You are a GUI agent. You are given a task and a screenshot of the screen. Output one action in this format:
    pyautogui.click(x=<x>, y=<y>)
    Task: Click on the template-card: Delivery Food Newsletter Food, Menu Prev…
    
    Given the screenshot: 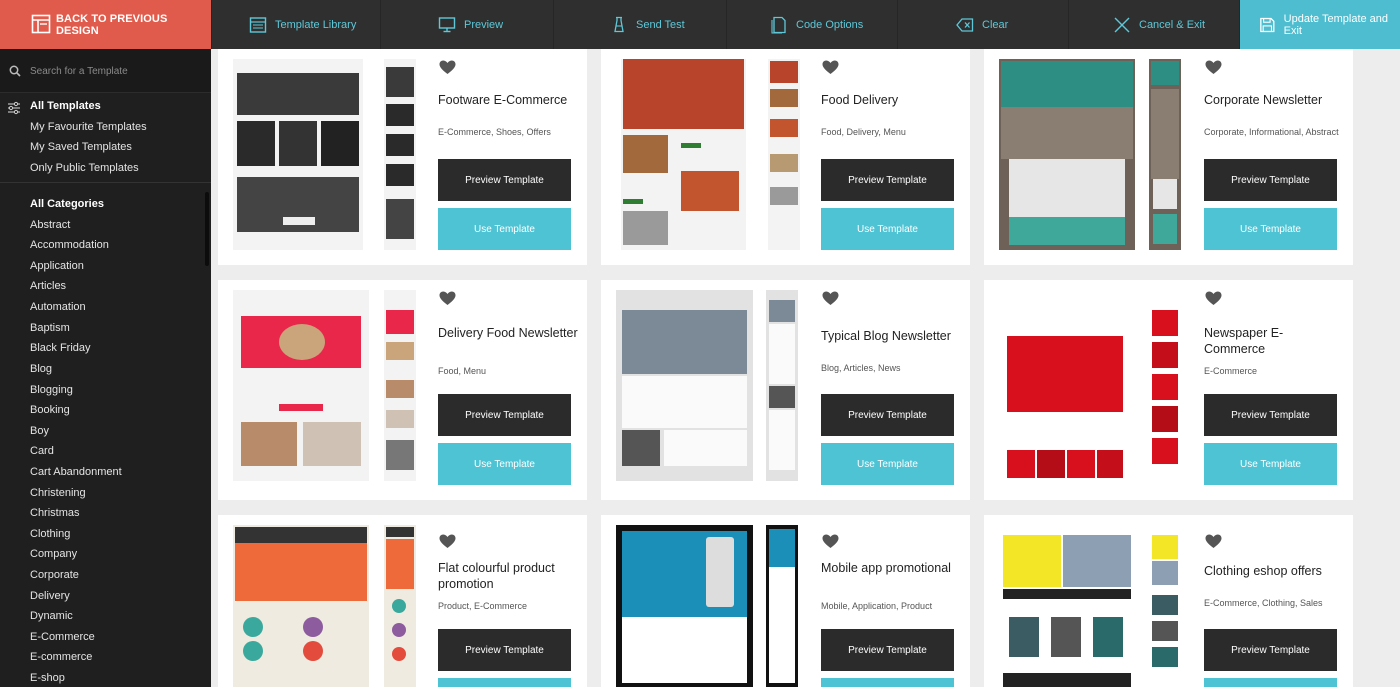 What is the action you would take?
    pyautogui.click(x=402, y=390)
    